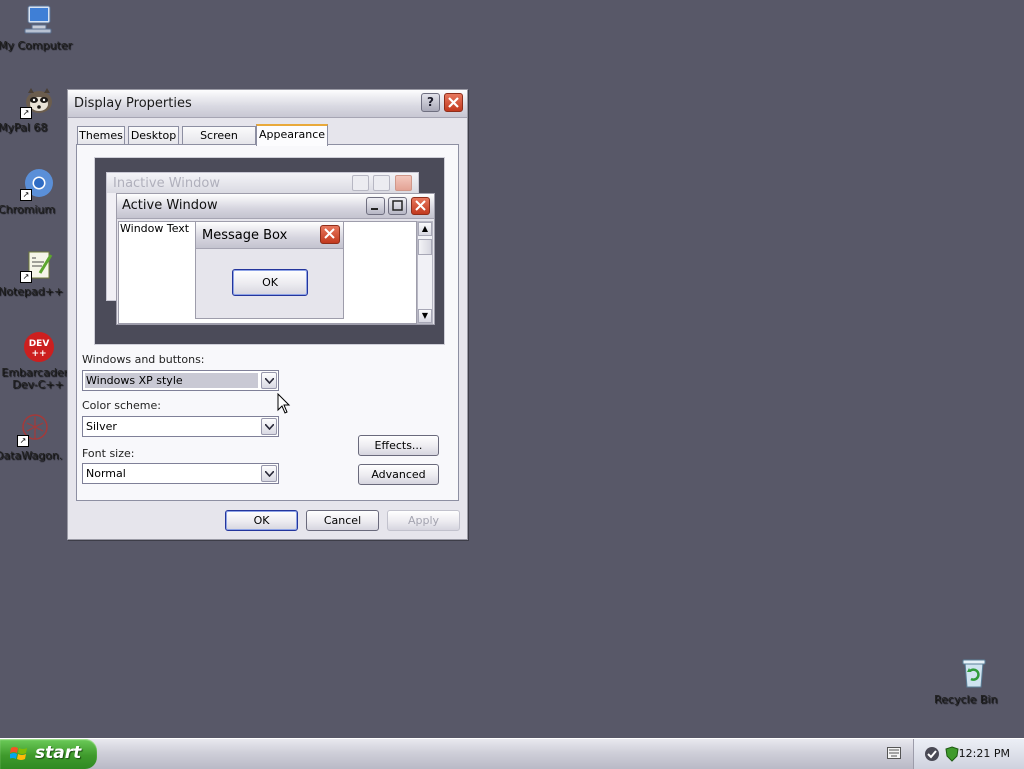  I want to click on message-box-titlebar: Message Box, so click(269, 235).